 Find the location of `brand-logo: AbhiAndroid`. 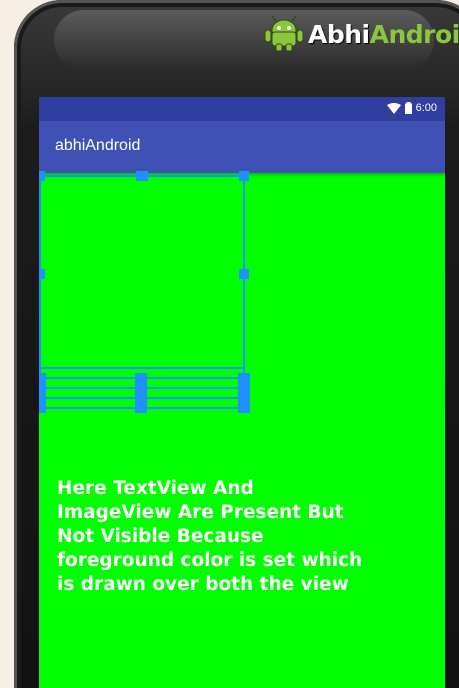

brand-logo: AbhiAndroid is located at coordinates (361, 34).